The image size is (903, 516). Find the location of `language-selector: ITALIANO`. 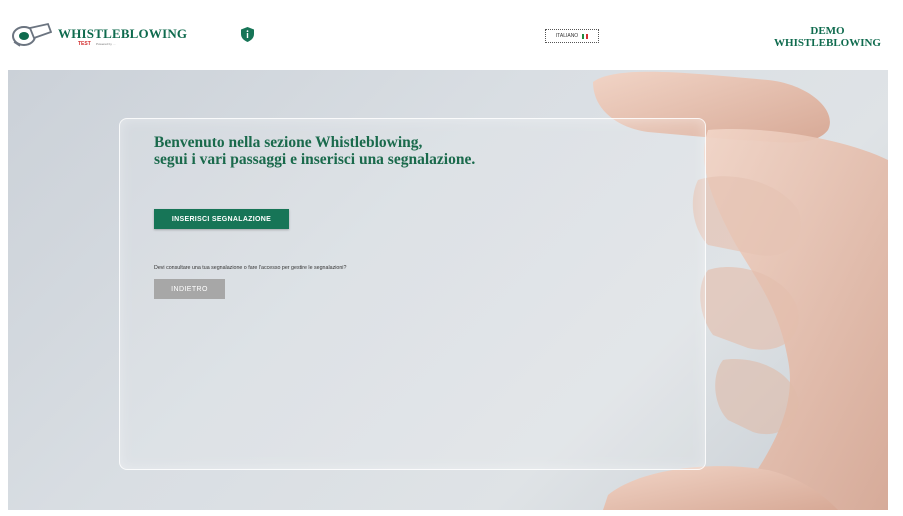

language-selector: ITALIANO is located at coordinates (572, 36).